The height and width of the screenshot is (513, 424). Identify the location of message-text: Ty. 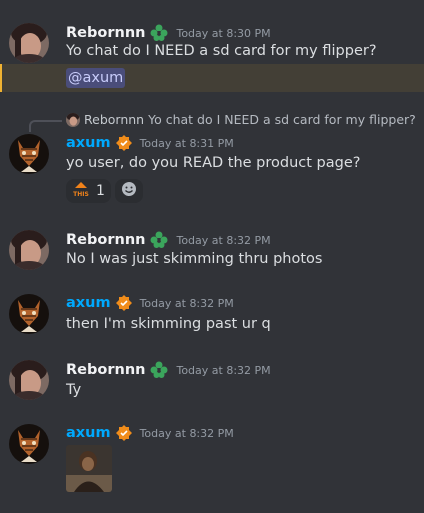
(74, 390).